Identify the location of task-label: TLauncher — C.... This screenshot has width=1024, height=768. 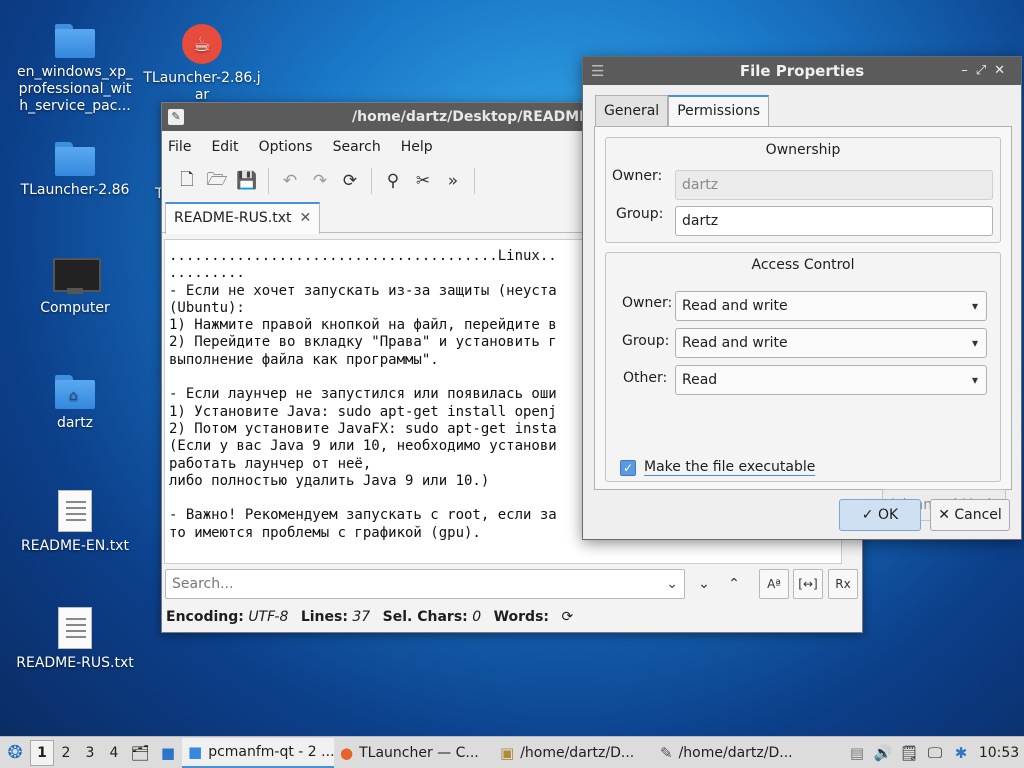
(419, 752).